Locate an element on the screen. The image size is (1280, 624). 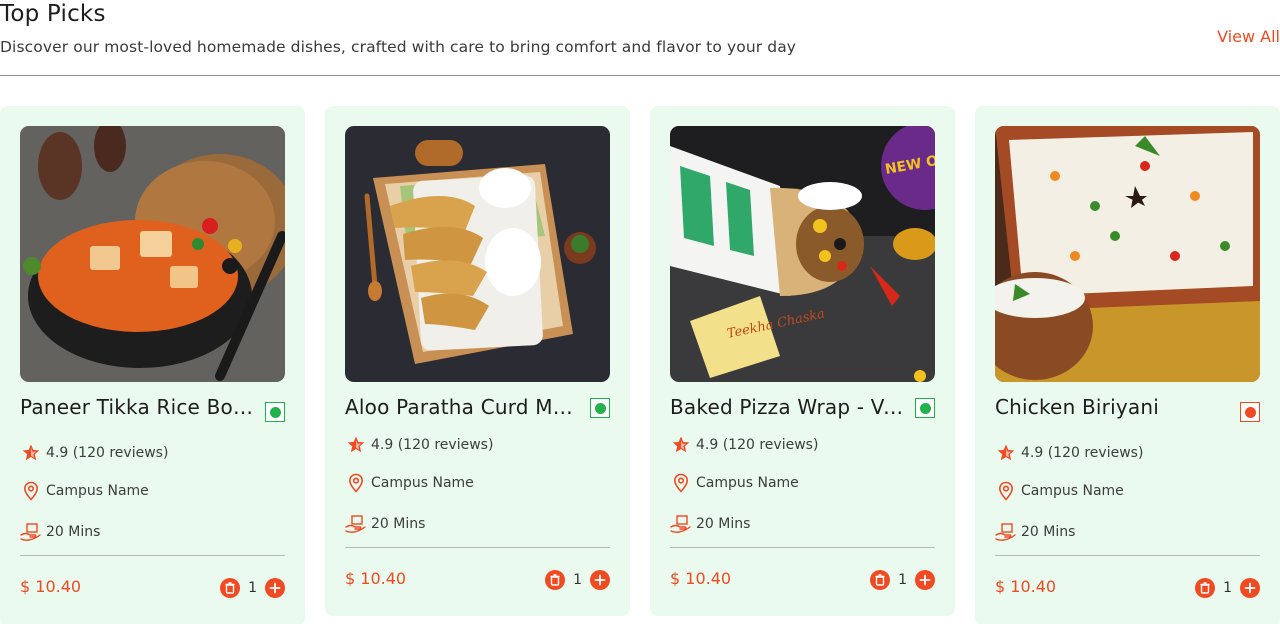
dish-name: Baked Pizza Wrap - Veg is located at coordinates (787, 407).